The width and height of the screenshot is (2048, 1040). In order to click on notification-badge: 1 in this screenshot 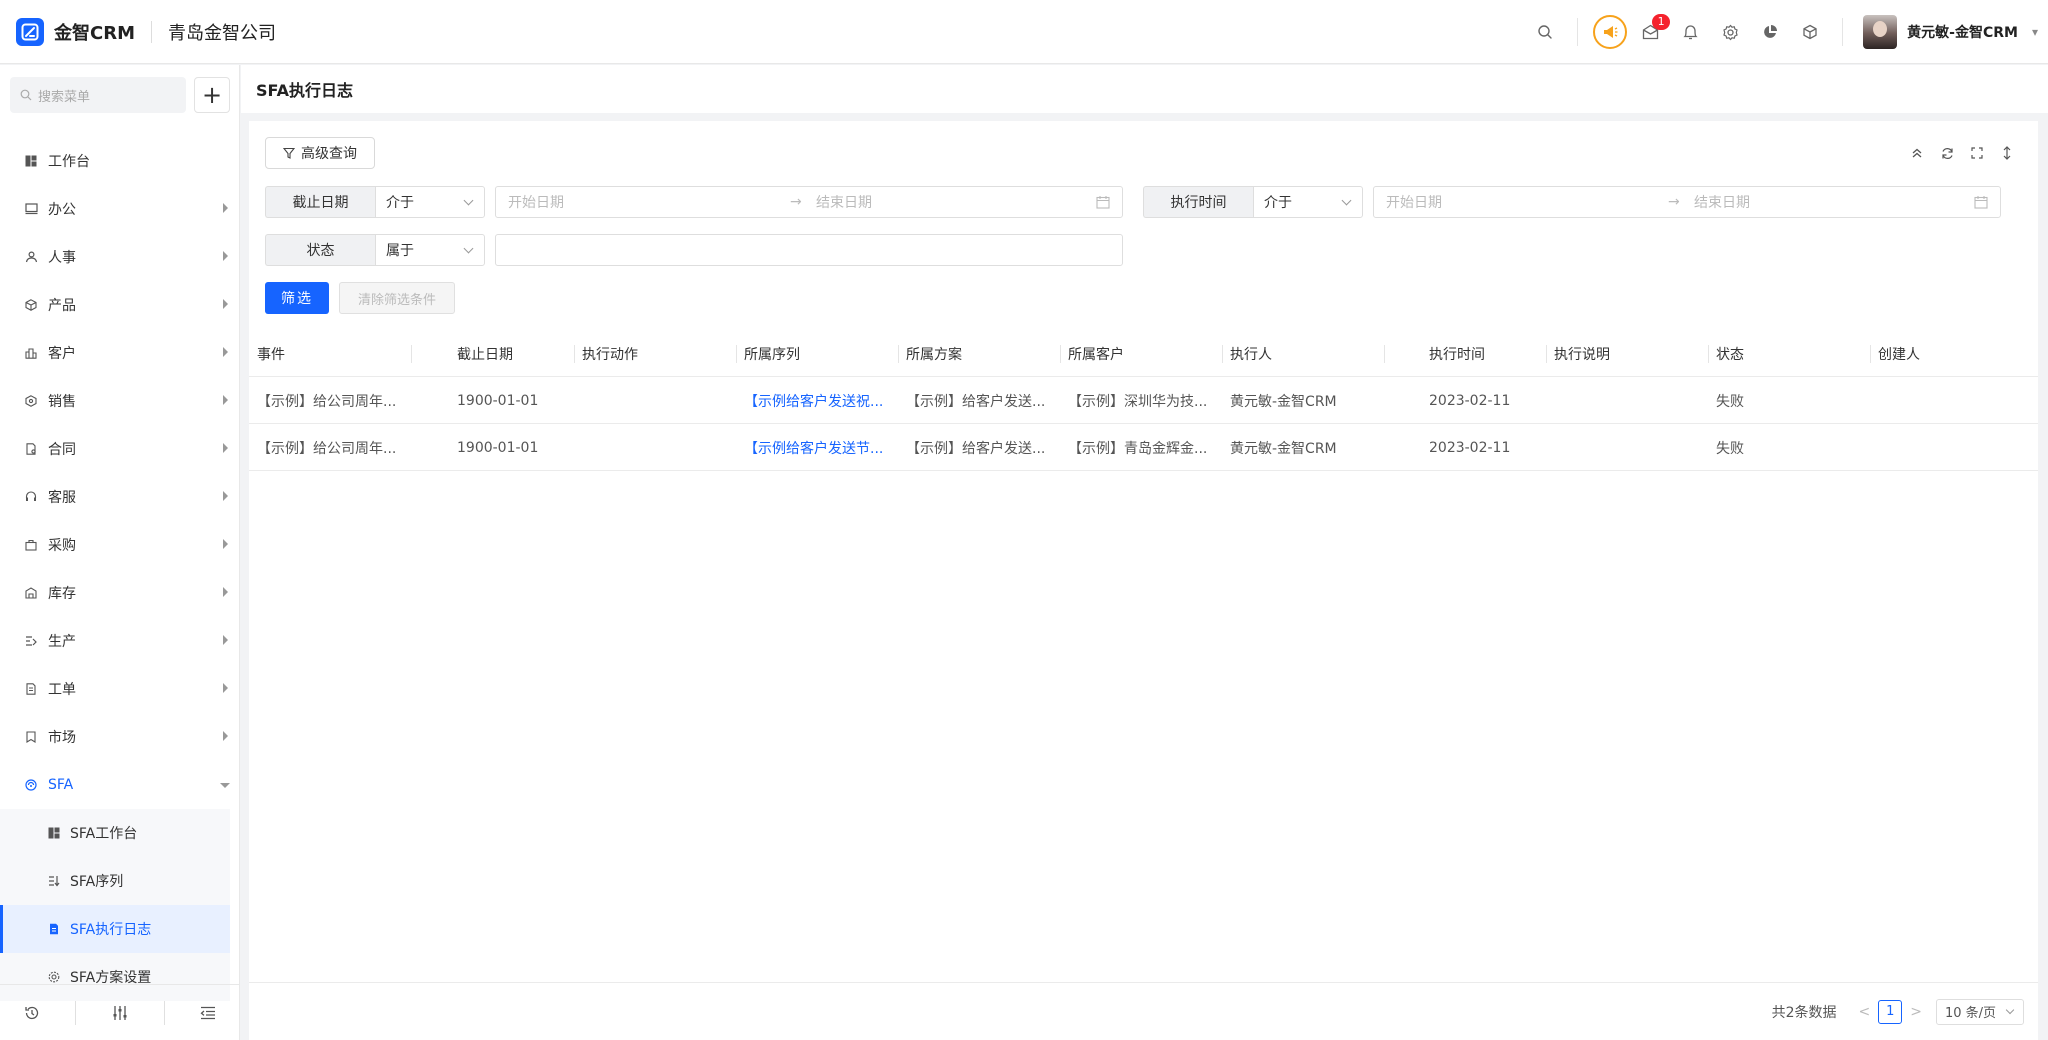, I will do `click(1661, 22)`.